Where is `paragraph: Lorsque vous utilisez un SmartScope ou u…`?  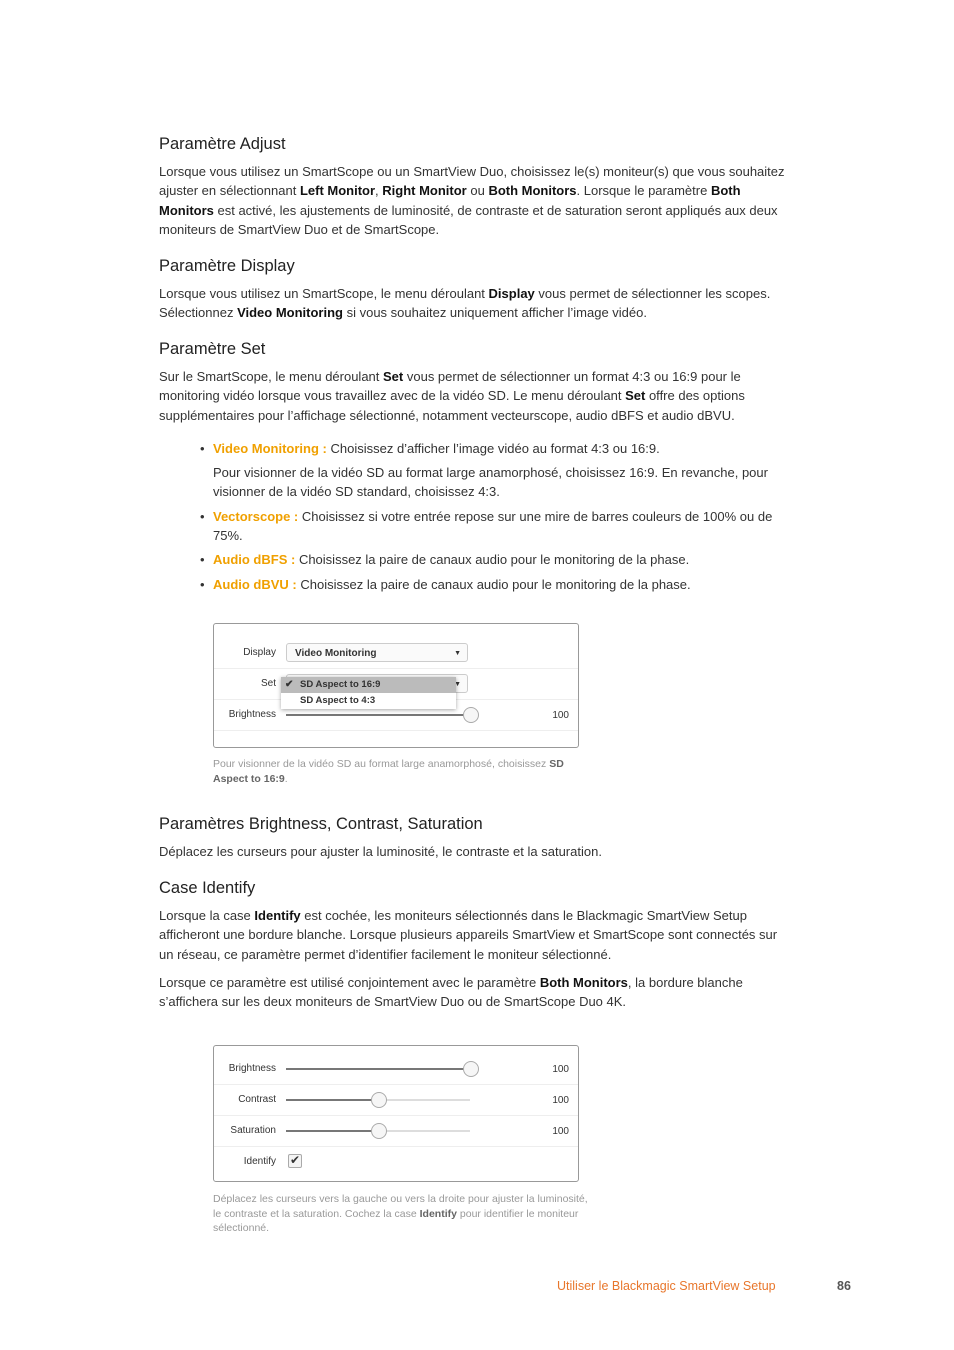
paragraph: Lorsque vous utilisez un SmartScope ou u… is located at coordinates (475, 200).